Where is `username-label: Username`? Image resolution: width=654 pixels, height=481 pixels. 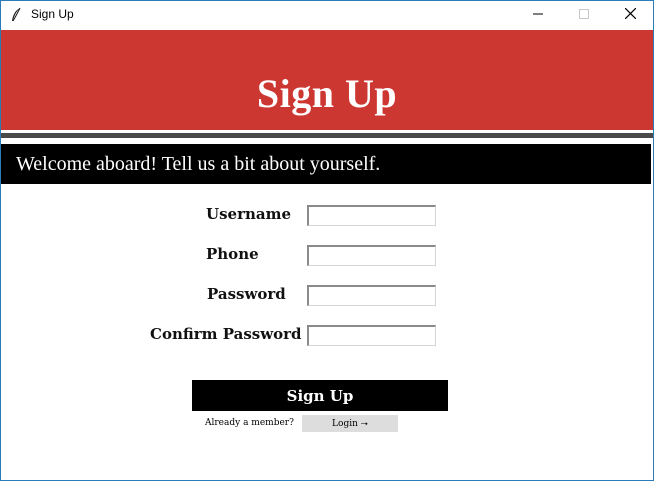 username-label: Username is located at coordinates (249, 214).